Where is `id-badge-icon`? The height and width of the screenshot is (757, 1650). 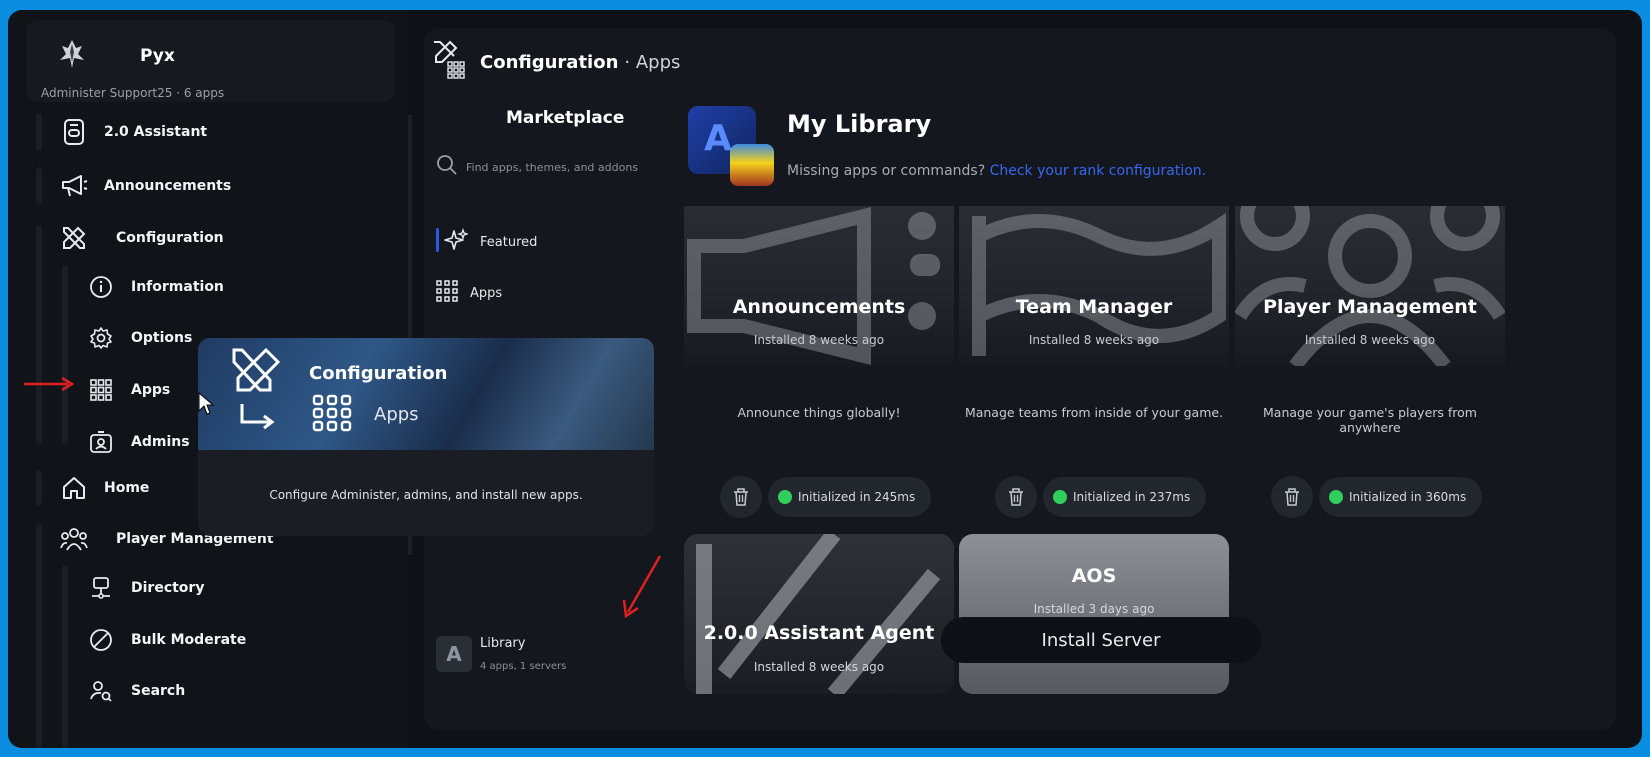
id-badge-icon is located at coordinates (101, 442).